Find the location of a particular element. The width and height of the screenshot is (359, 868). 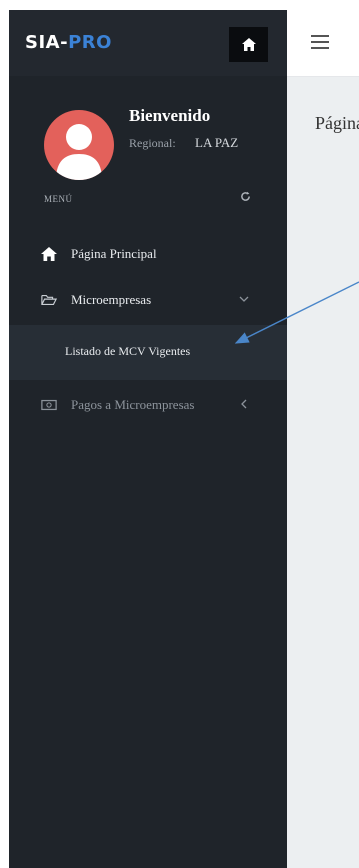

user-icon is located at coordinates (79, 152).